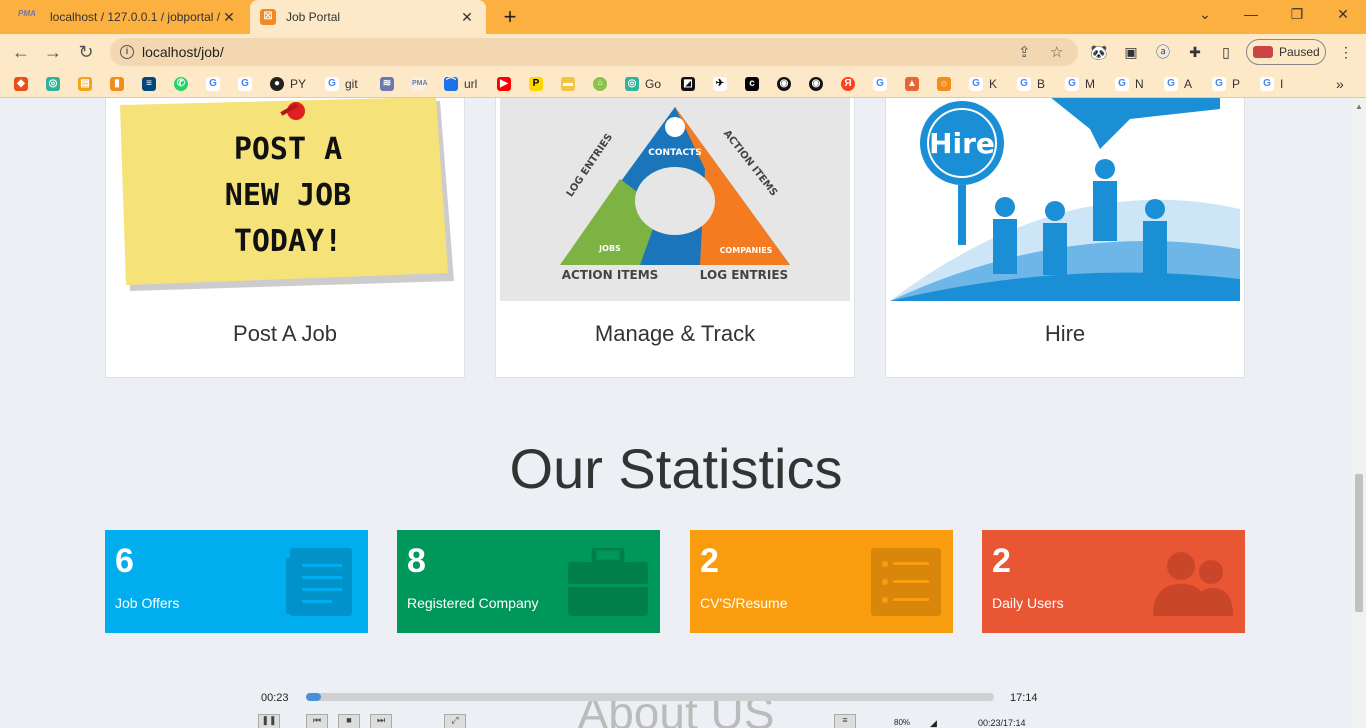 The width and height of the screenshot is (1366, 728). I want to click on bookmark-i: GI, so click(1271, 84).